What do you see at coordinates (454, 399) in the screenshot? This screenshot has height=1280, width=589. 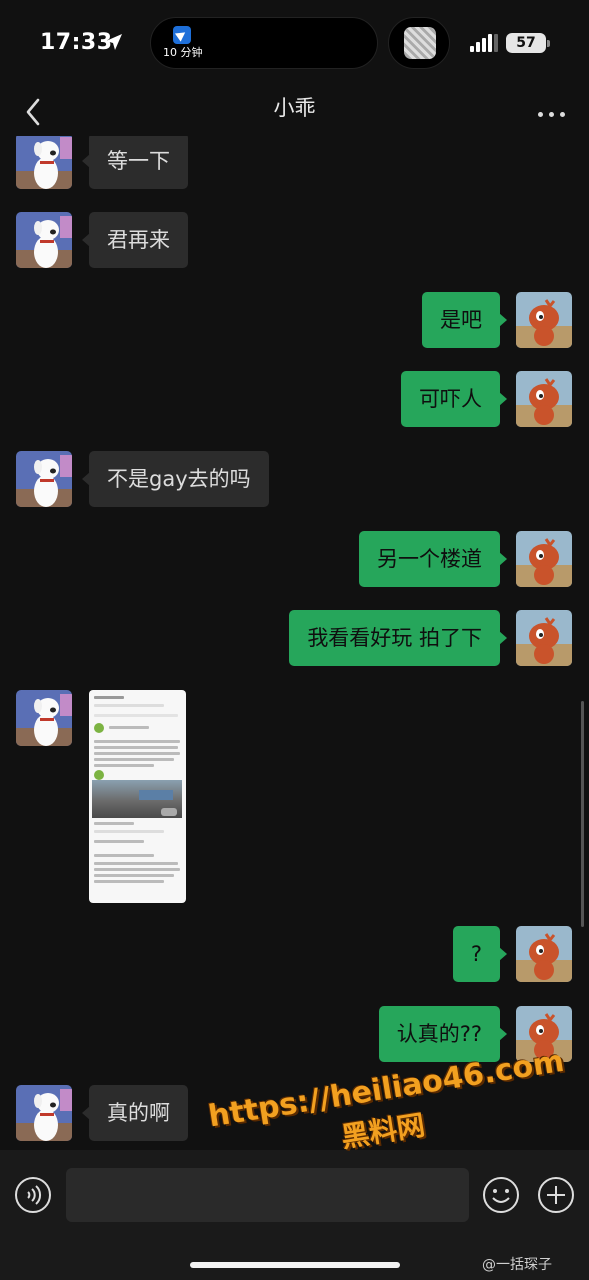 I see `message-bubble-outgoing: 可吓人` at bounding box center [454, 399].